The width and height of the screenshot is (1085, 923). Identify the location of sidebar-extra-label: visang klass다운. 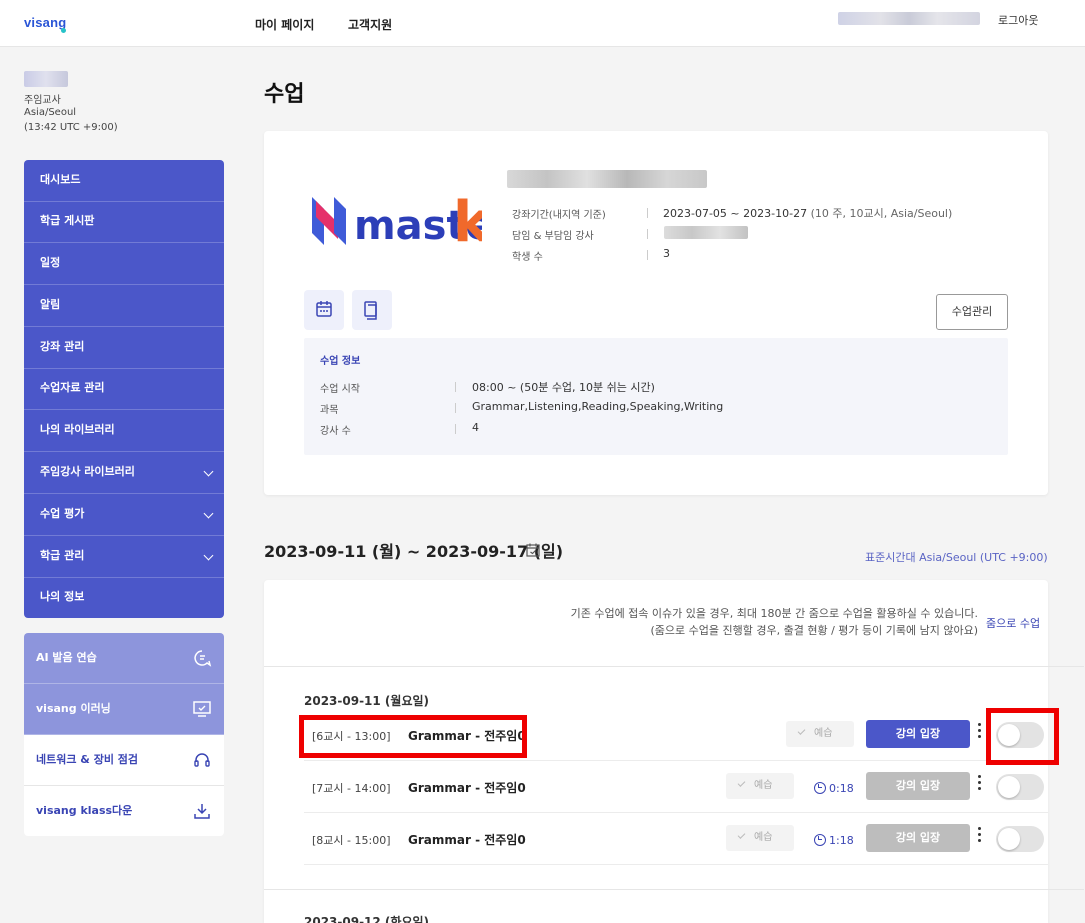
(84, 810).